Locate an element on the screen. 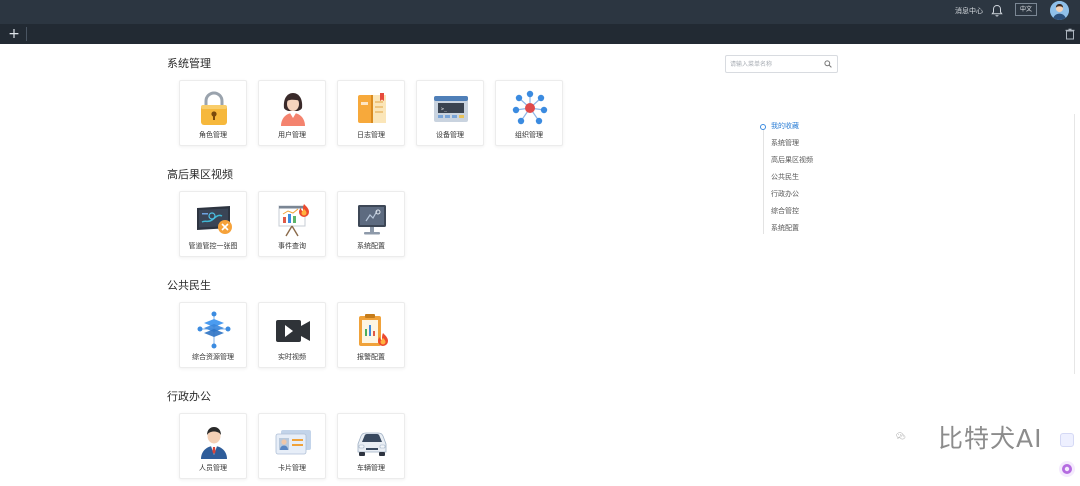  card-label: 人员管理 is located at coordinates (213, 468).